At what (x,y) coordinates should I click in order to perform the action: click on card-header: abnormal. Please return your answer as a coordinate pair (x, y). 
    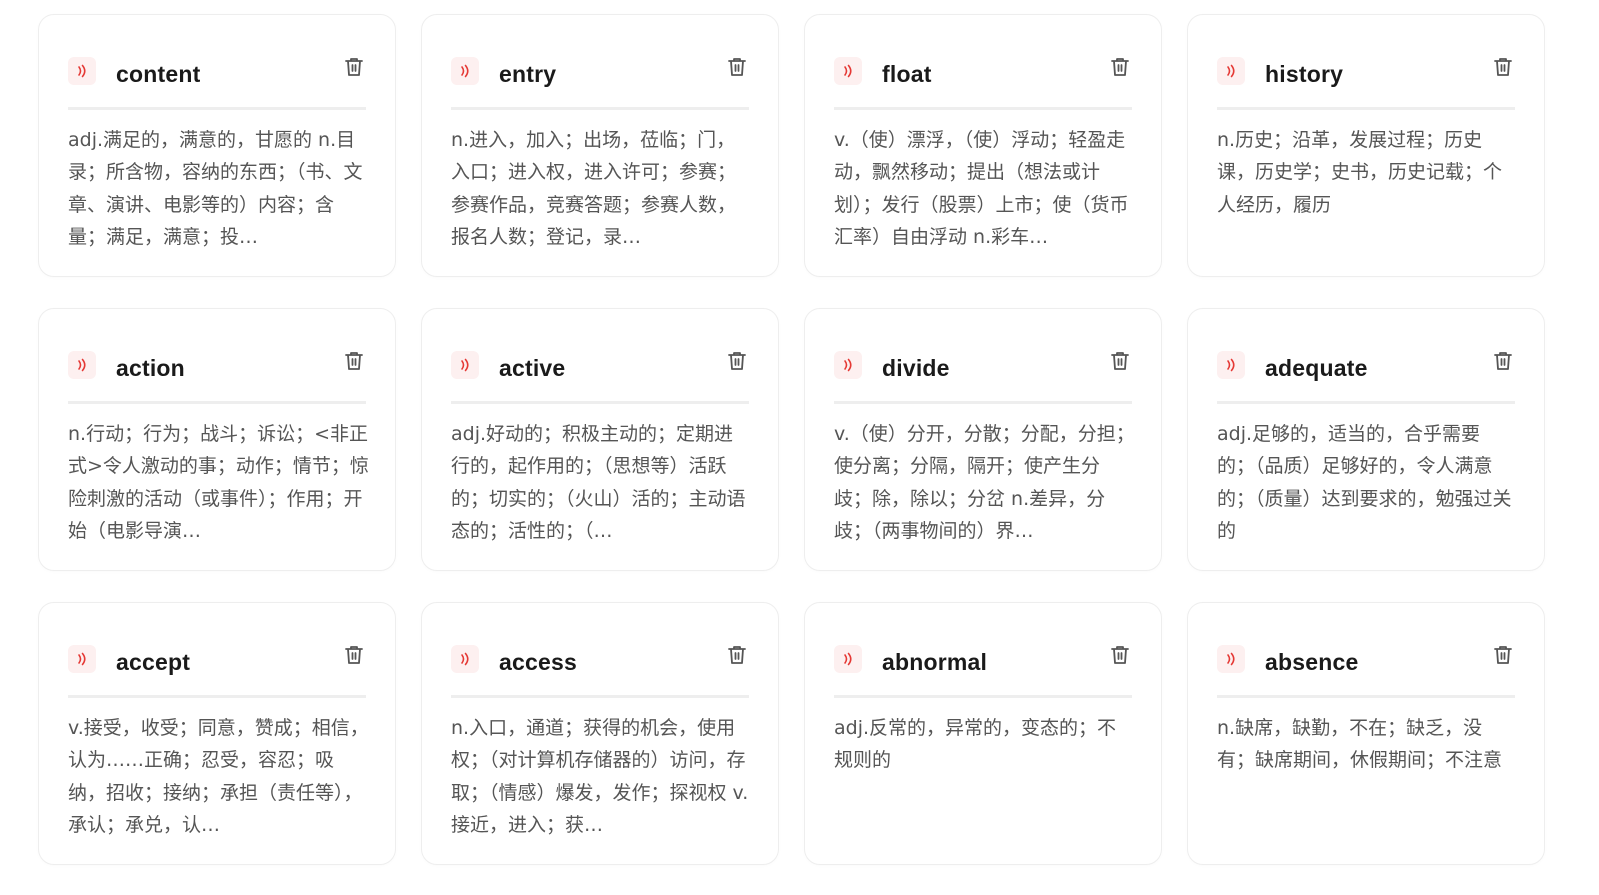
    Looking at the image, I should click on (983, 669).